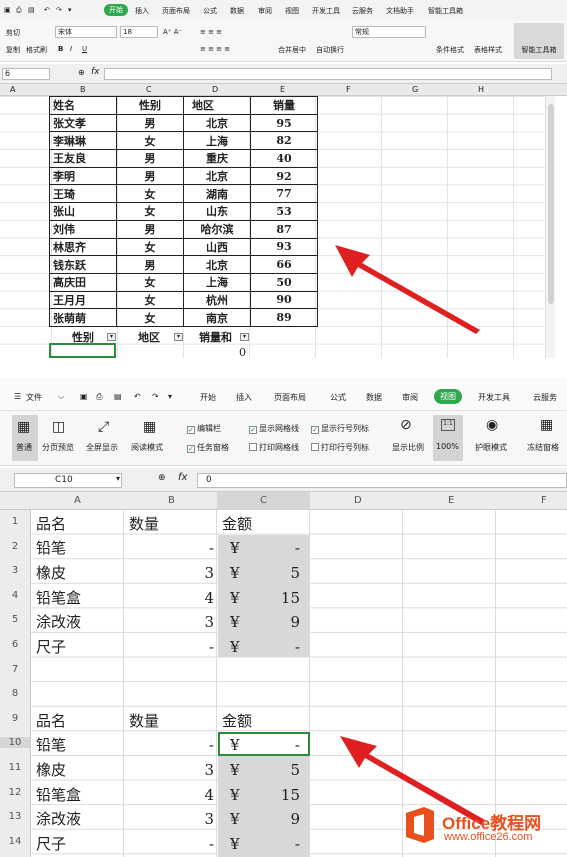 The width and height of the screenshot is (567, 857). Describe the element at coordinates (15, 619) in the screenshot. I see `row-number: 5` at that location.